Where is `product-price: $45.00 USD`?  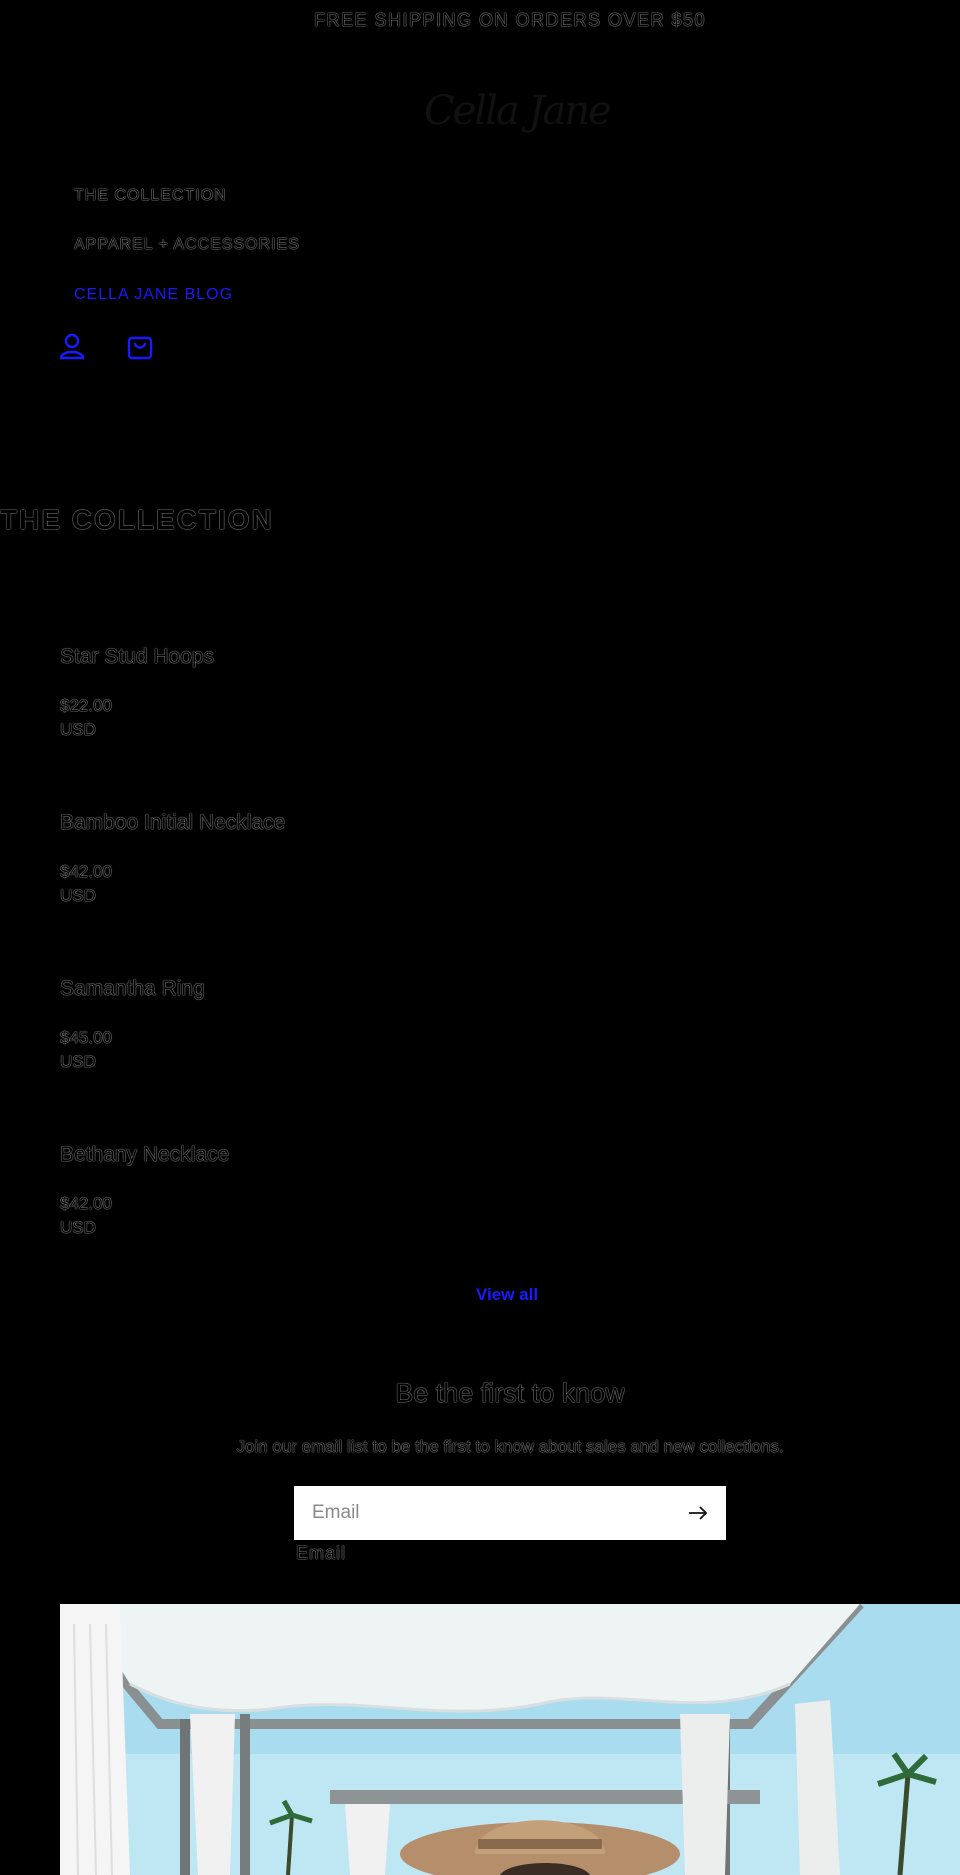
product-price: $45.00 USD is located at coordinates (86, 1050).